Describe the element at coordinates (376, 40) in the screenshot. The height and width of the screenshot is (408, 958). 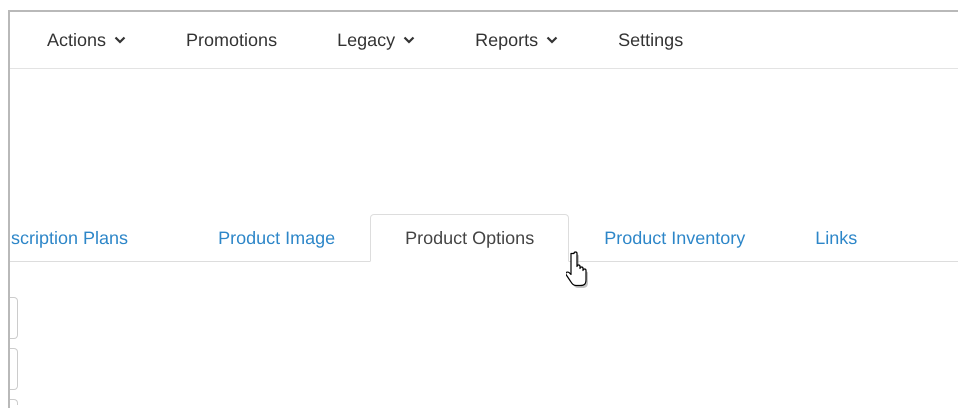
I see `nav-menu-item: Legacy` at that location.